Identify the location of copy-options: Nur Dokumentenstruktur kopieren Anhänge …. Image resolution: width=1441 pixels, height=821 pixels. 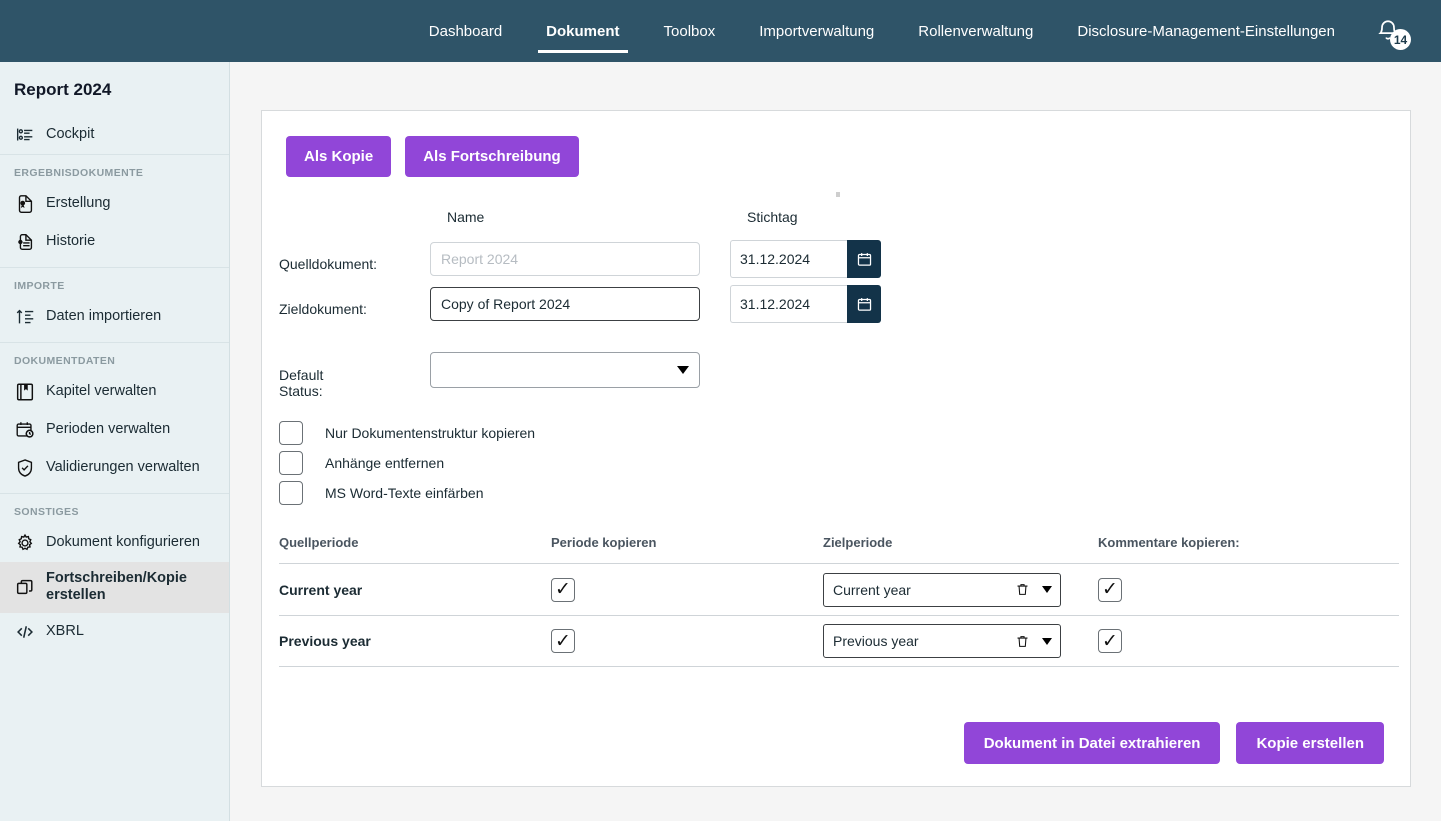
(407, 463).